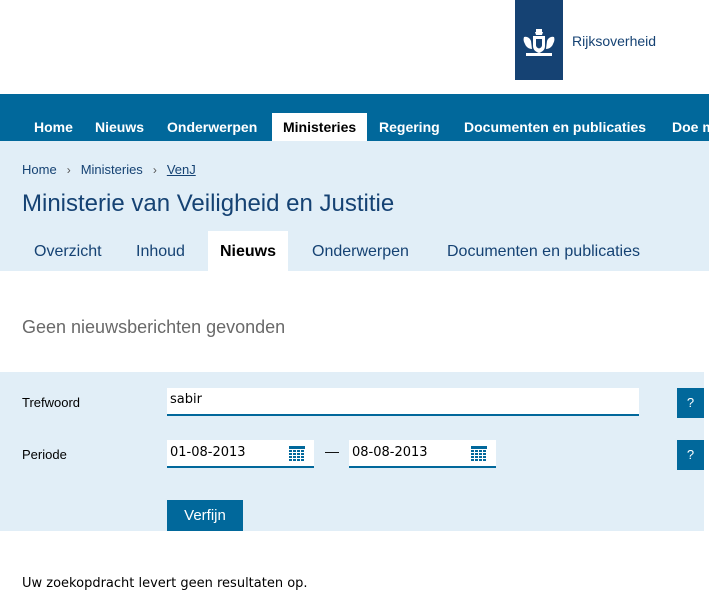 This screenshot has height=600, width=709. What do you see at coordinates (112, 169) in the screenshot?
I see `breadcrumb-ministeries: Ministeries` at bounding box center [112, 169].